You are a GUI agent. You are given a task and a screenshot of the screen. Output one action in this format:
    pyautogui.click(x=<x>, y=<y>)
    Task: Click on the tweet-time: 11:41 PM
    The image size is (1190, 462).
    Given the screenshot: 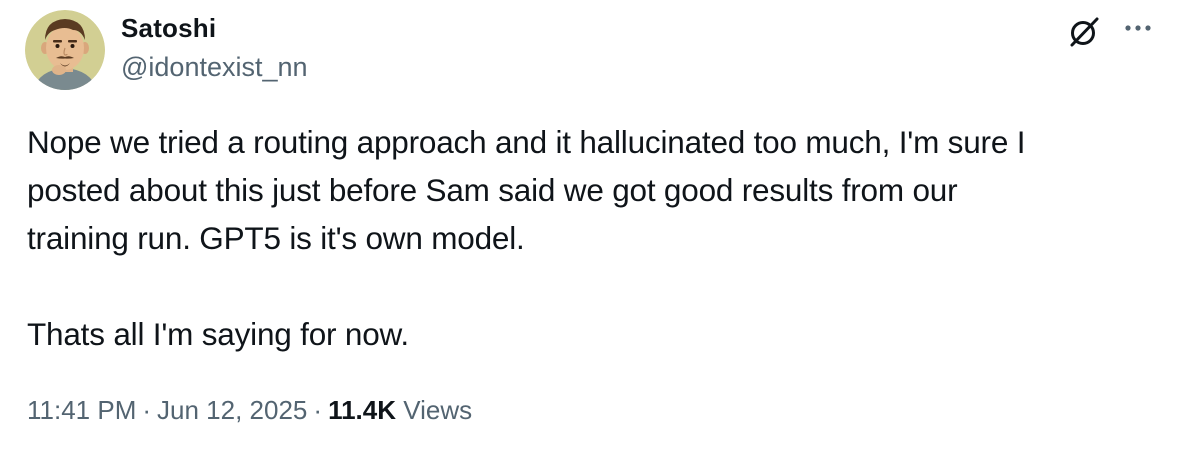 What is the action you would take?
    pyautogui.click(x=81, y=410)
    